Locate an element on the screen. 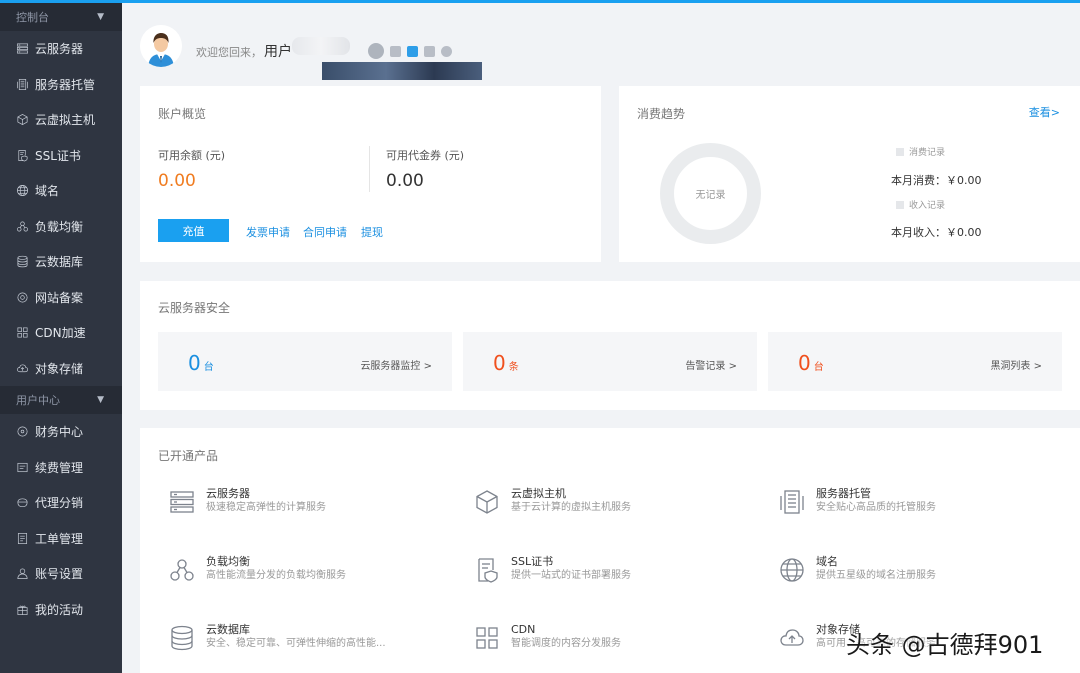  cdn-icon is located at coordinates (487, 638).